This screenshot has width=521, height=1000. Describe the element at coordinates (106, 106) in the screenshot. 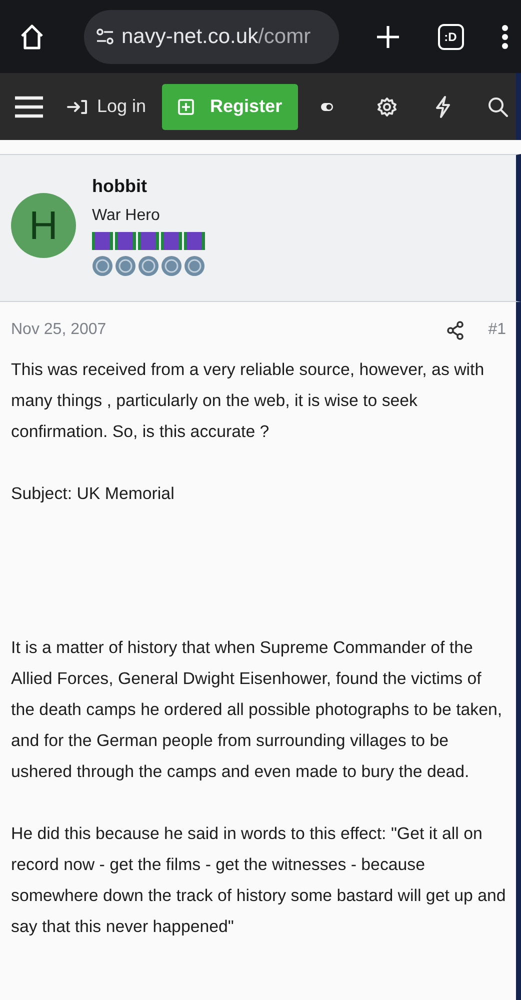

I see `login-link: Log in` at that location.